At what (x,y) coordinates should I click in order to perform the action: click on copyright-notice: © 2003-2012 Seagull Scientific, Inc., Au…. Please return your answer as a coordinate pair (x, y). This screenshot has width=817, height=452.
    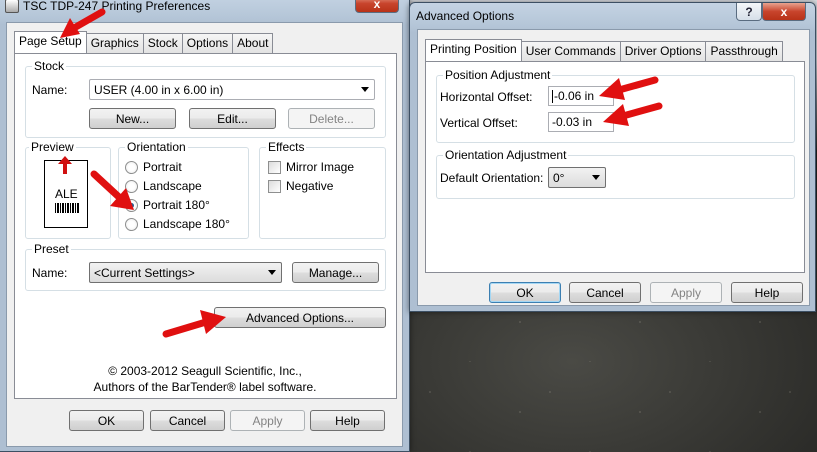
    Looking at the image, I should click on (205, 379).